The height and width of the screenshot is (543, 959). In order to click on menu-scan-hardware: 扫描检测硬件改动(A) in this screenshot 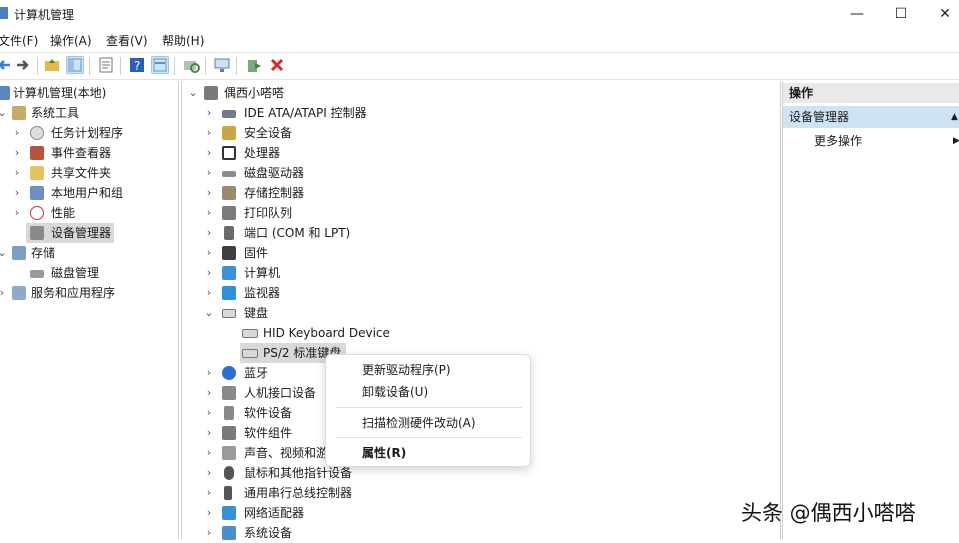, I will do `click(419, 422)`.